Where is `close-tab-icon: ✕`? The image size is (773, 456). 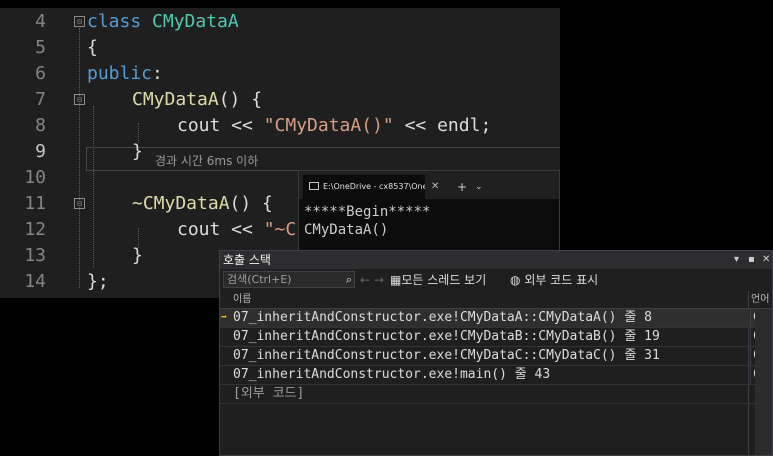 close-tab-icon: ✕ is located at coordinates (435, 187).